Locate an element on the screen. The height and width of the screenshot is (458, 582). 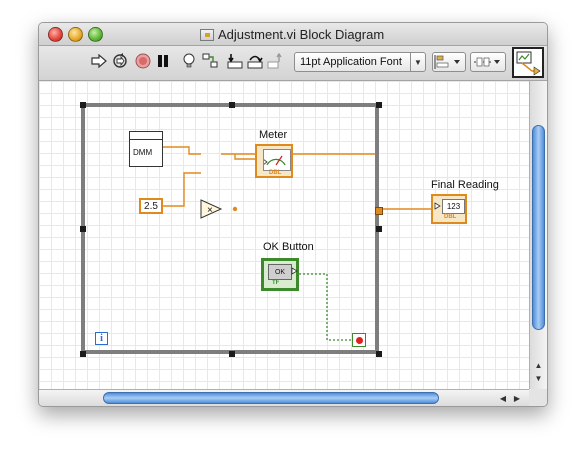
final-reading-terminal: 123 DBL is located at coordinates (449, 209).